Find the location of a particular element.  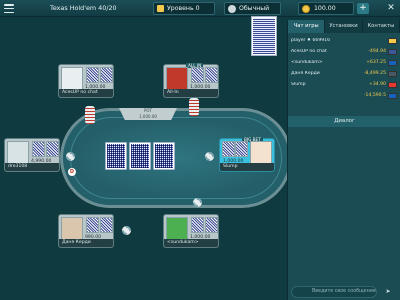

coin-balance: 100.00 is located at coordinates (326, 8).